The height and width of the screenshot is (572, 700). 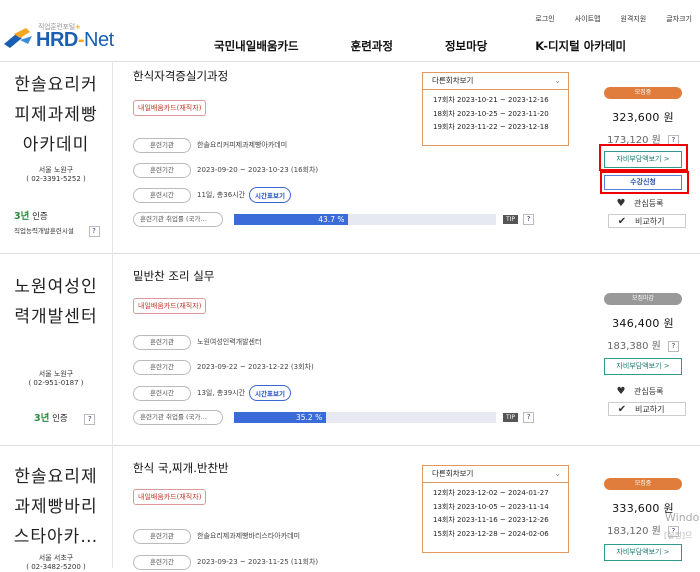 I want to click on period-value: 2023-09-20 ~ 2023-10-23 (16회차), so click(x=258, y=170).